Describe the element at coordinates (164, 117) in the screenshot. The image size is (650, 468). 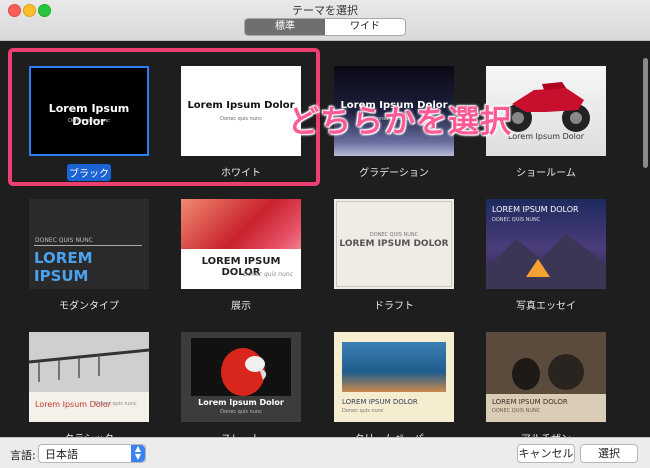
I see `highlight-box` at that location.